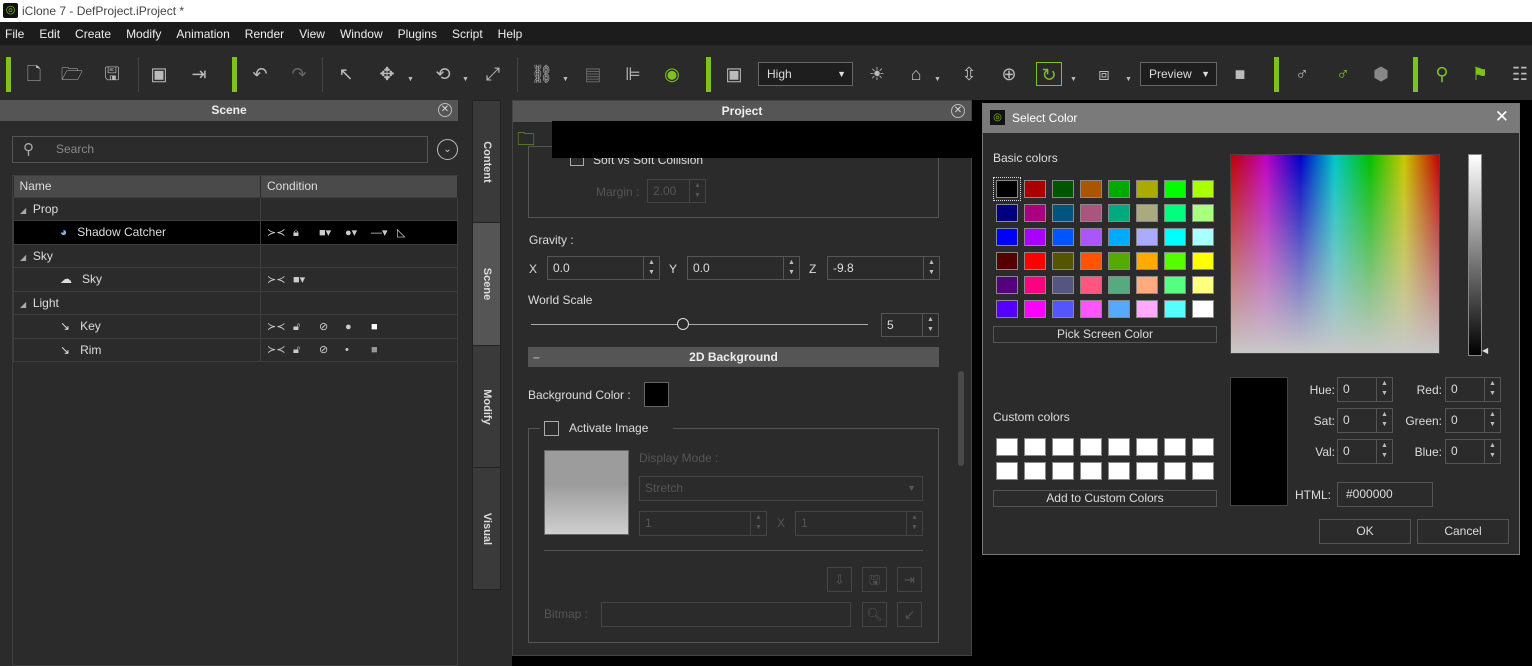 The image size is (1532, 666). I want to click on tab-scene: Scene, so click(486, 284).